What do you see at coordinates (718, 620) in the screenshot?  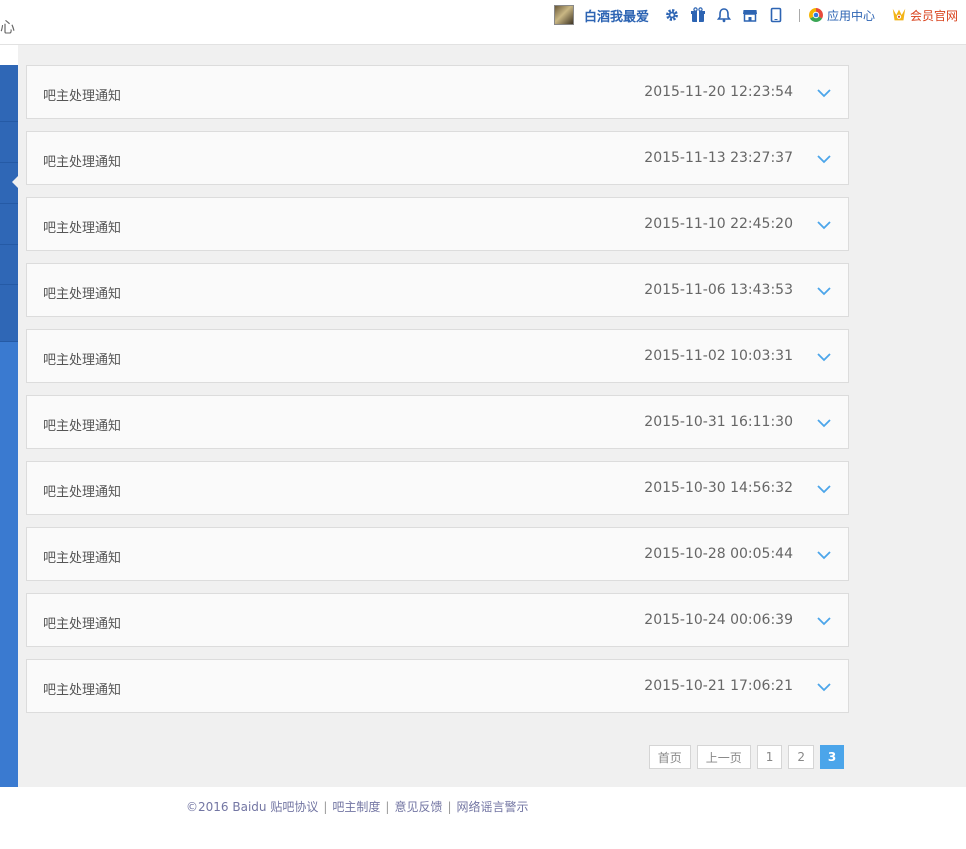 I see `notice-time: 2015-10-24 00:06:39` at bounding box center [718, 620].